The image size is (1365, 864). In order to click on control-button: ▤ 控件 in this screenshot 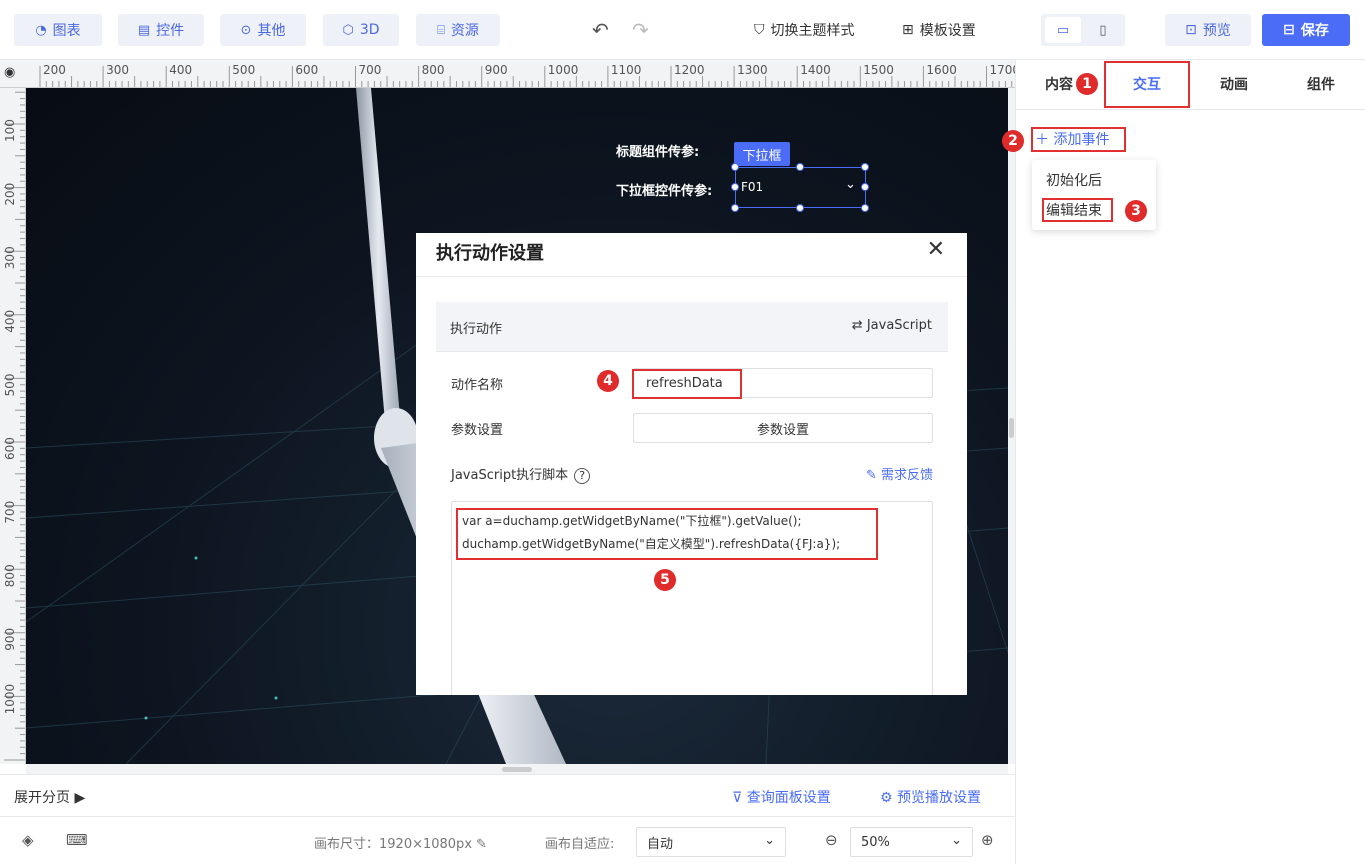, I will do `click(161, 30)`.